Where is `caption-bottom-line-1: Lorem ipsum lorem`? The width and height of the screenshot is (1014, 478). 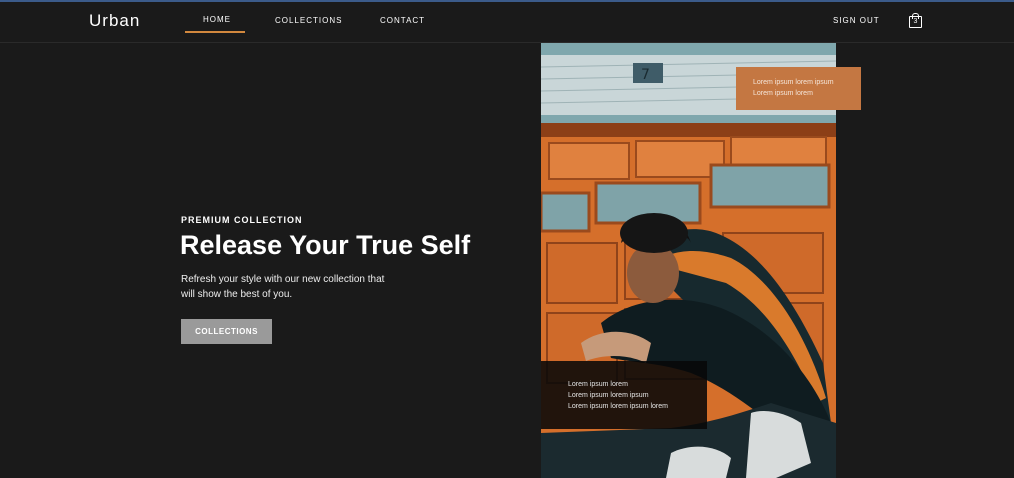
caption-bottom-line-1: Lorem ipsum lorem is located at coordinates (598, 384).